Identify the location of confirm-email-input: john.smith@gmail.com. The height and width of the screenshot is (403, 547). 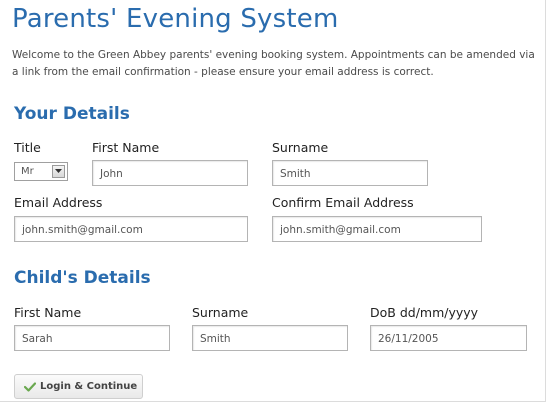
(377, 229).